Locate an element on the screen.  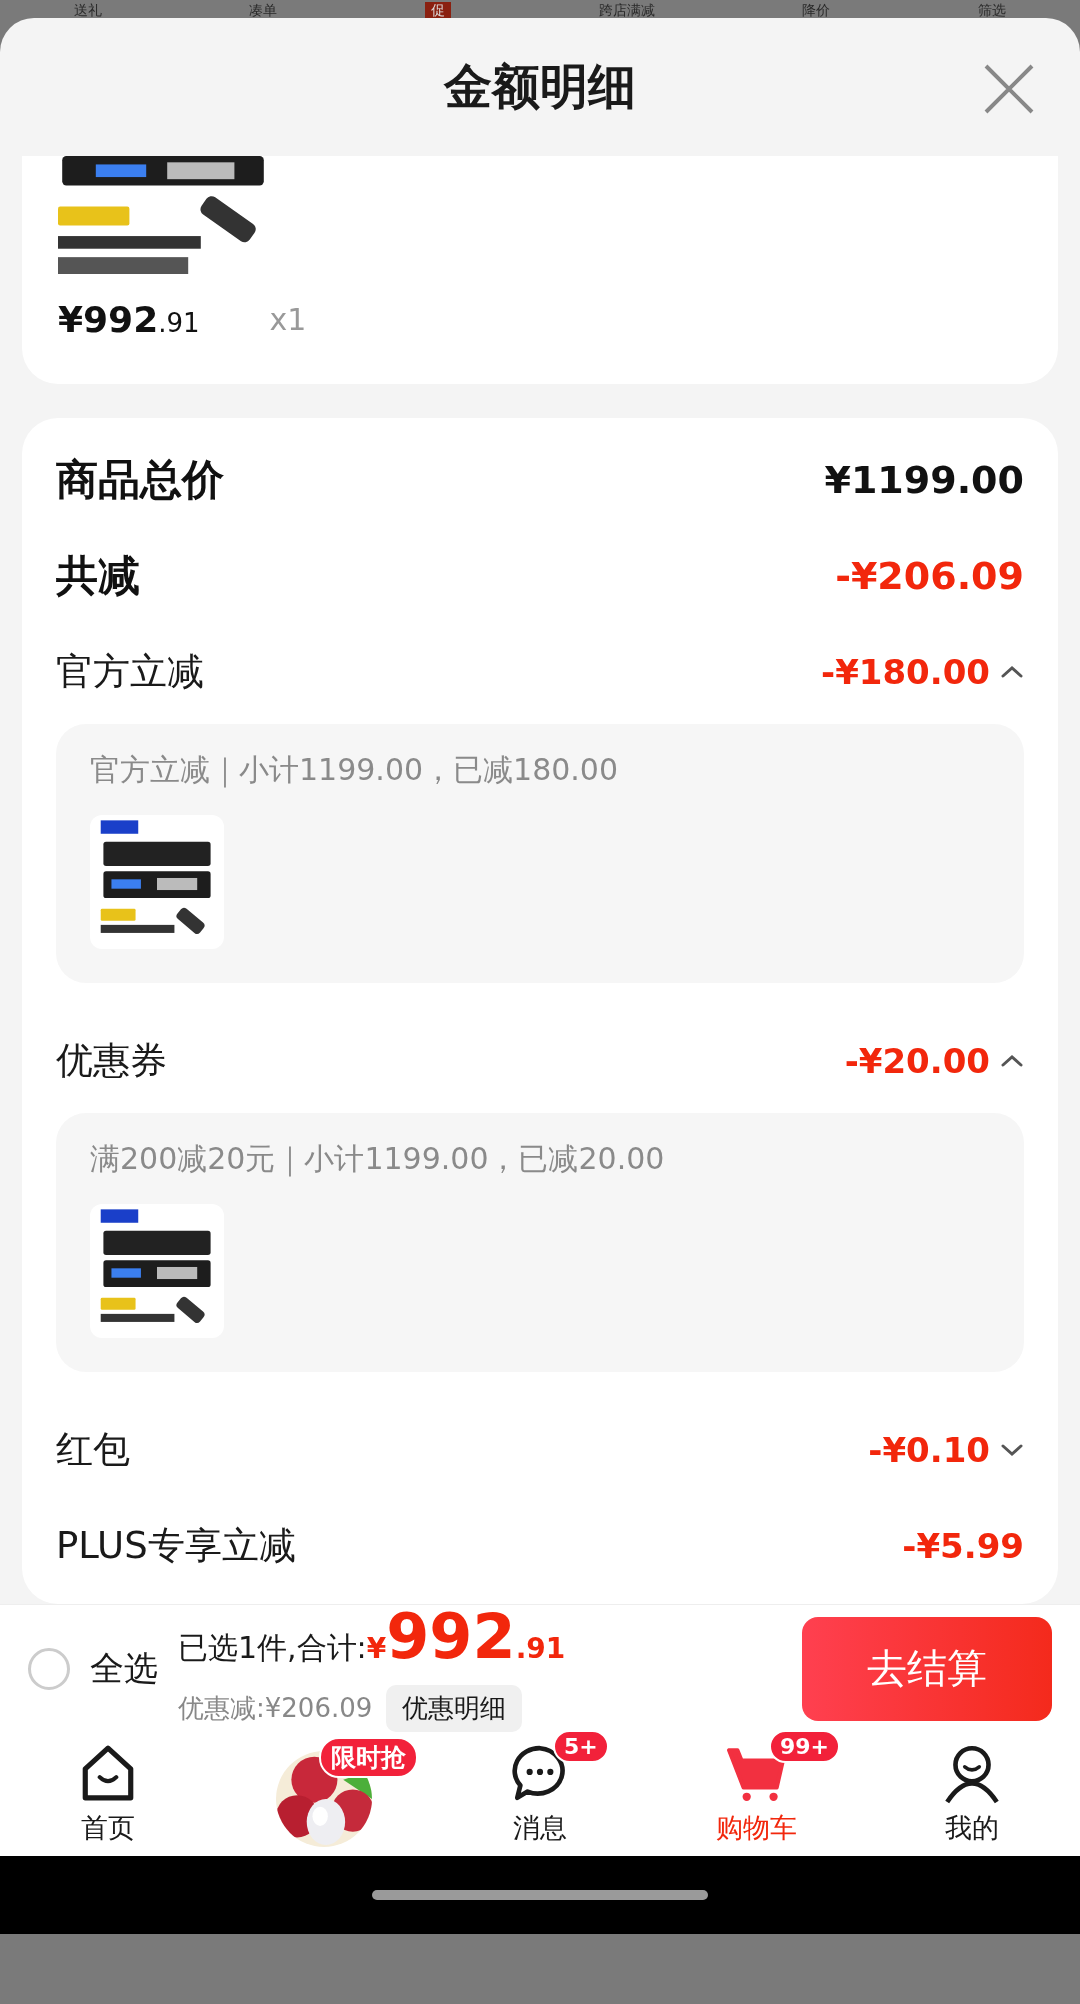
discount-detail-button: 优惠明细 is located at coordinates (454, 1708).